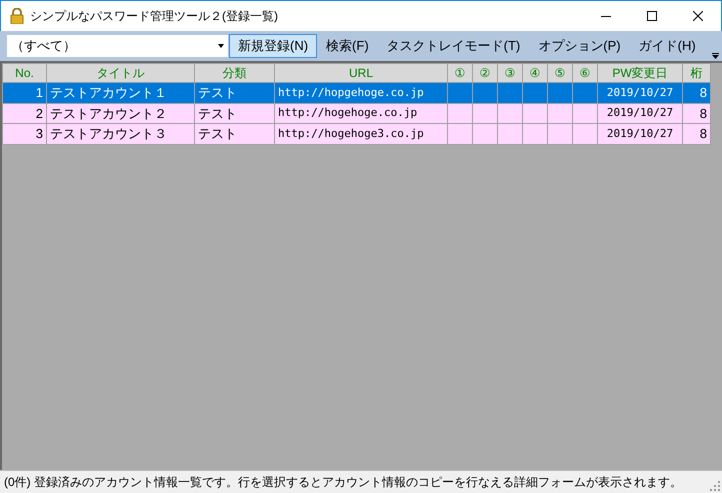  I want to click on table-row: 2 テストアカウント２ テスト http://hogehoge.co.jp 2019/10/27 8, so click(356, 113).